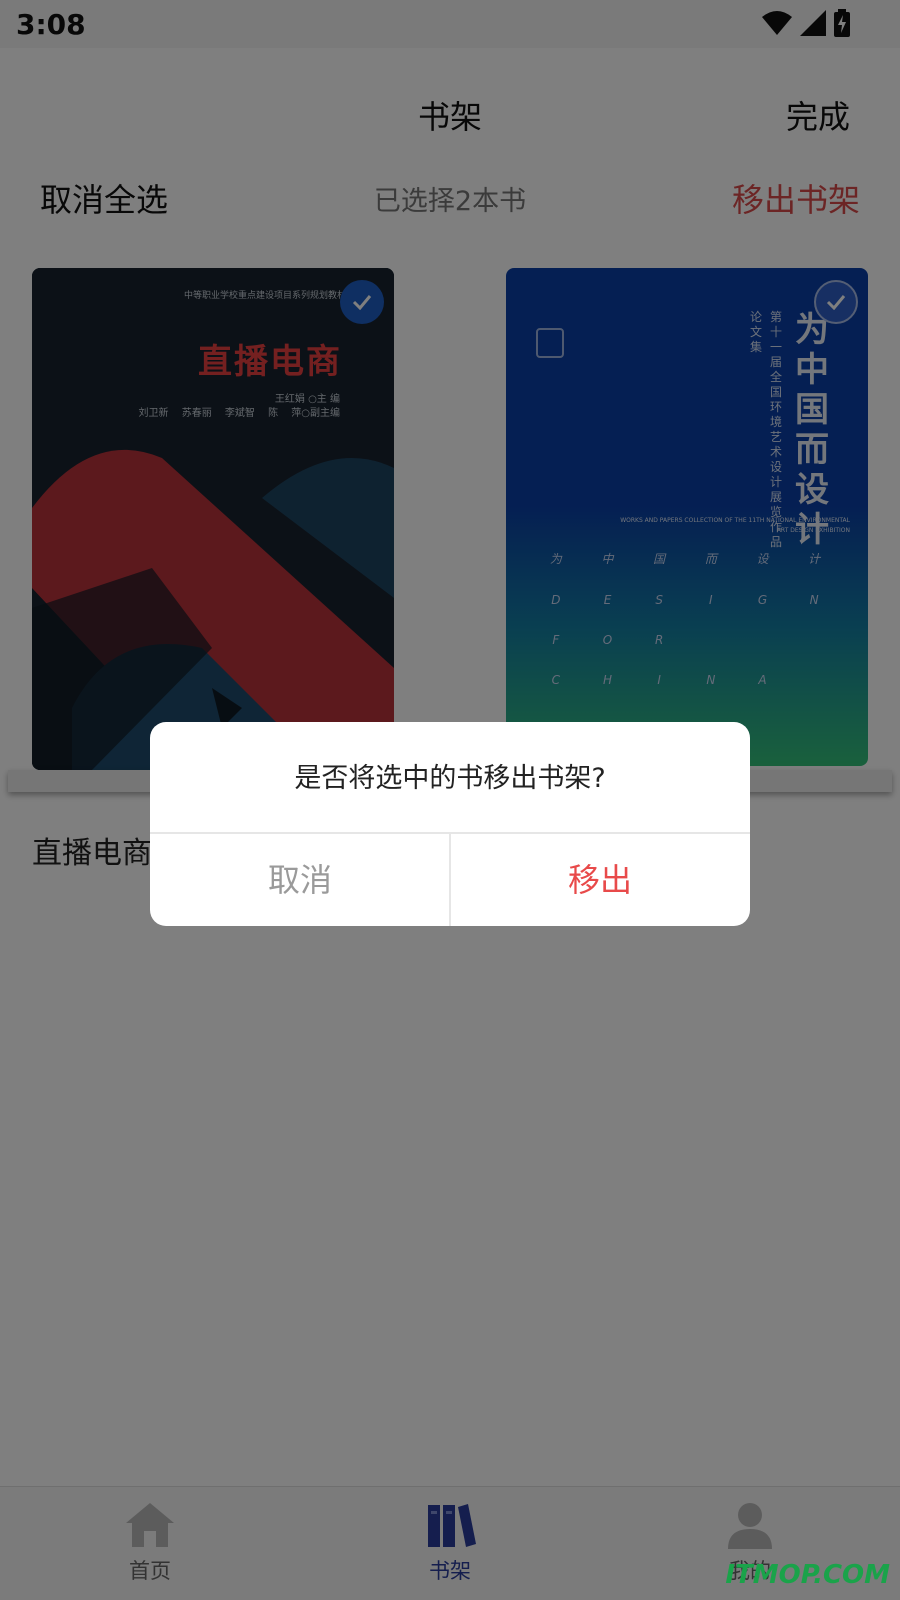 The image size is (900, 1600). What do you see at coordinates (450, 824) in the screenshot?
I see `remove-confirm-dialog: 是否将选中的书移出书架? 取消 移出` at bounding box center [450, 824].